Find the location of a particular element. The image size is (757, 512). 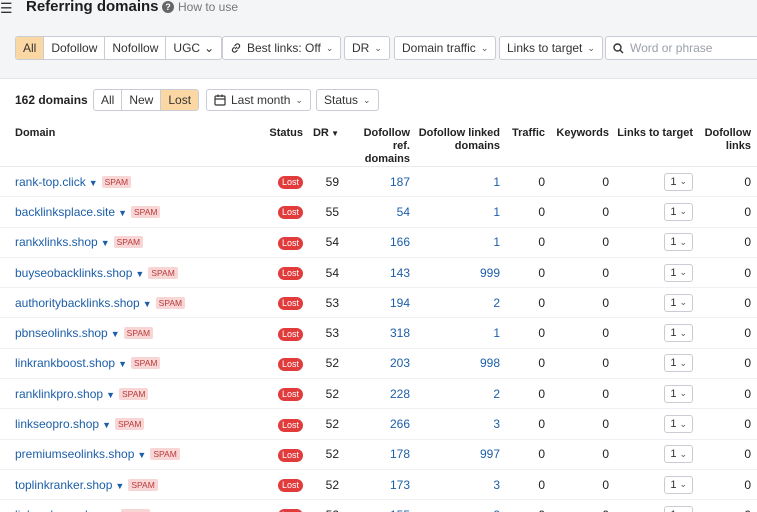

tab-lost: Lost is located at coordinates (180, 100).